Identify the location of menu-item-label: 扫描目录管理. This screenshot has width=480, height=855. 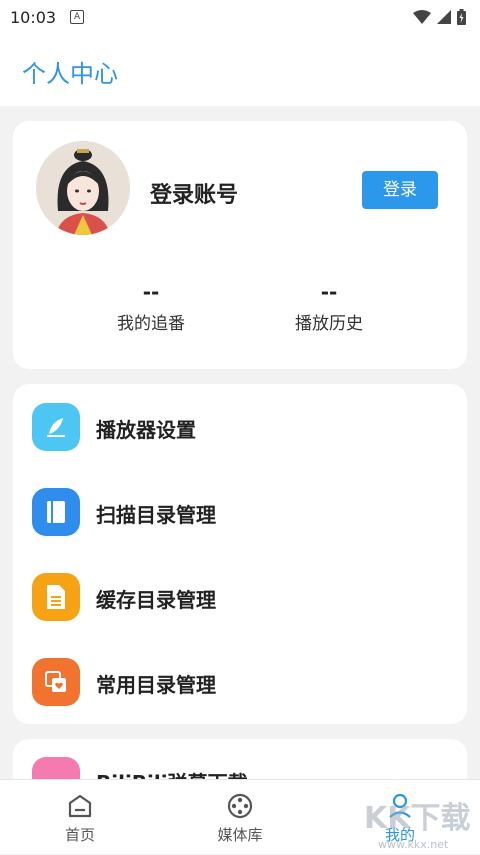
(156, 515).